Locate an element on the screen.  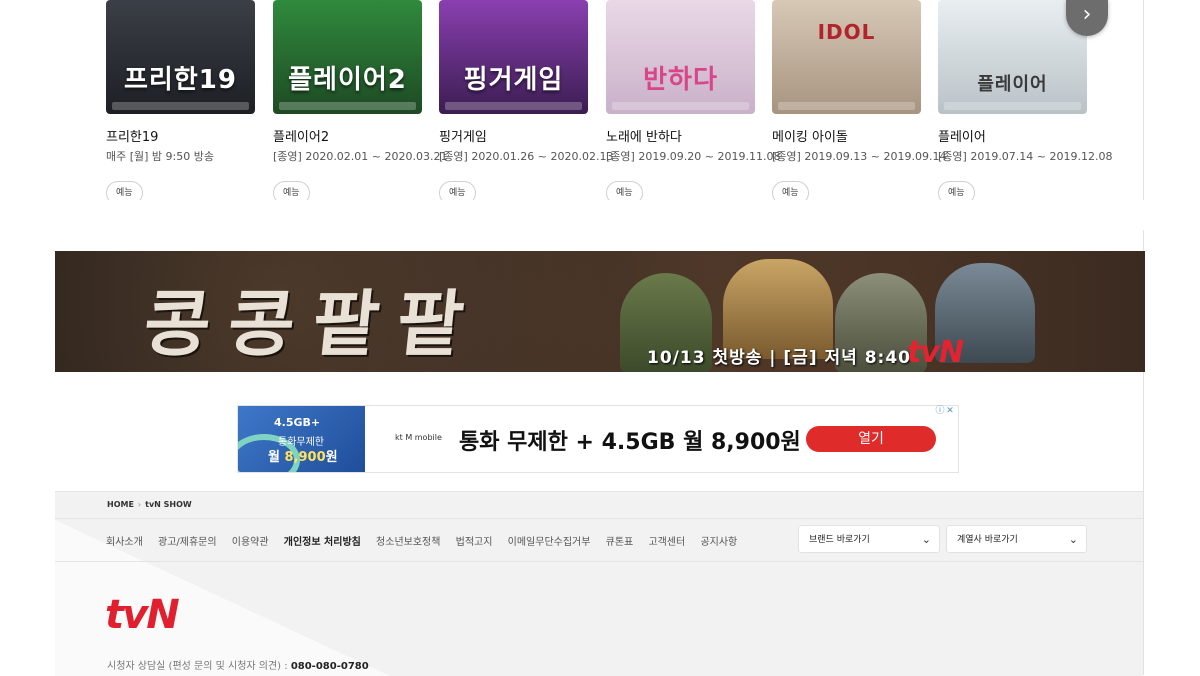
show-date: [종영] 2020.01.26 ~ 2020.02.13 is located at coordinates (526, 156).